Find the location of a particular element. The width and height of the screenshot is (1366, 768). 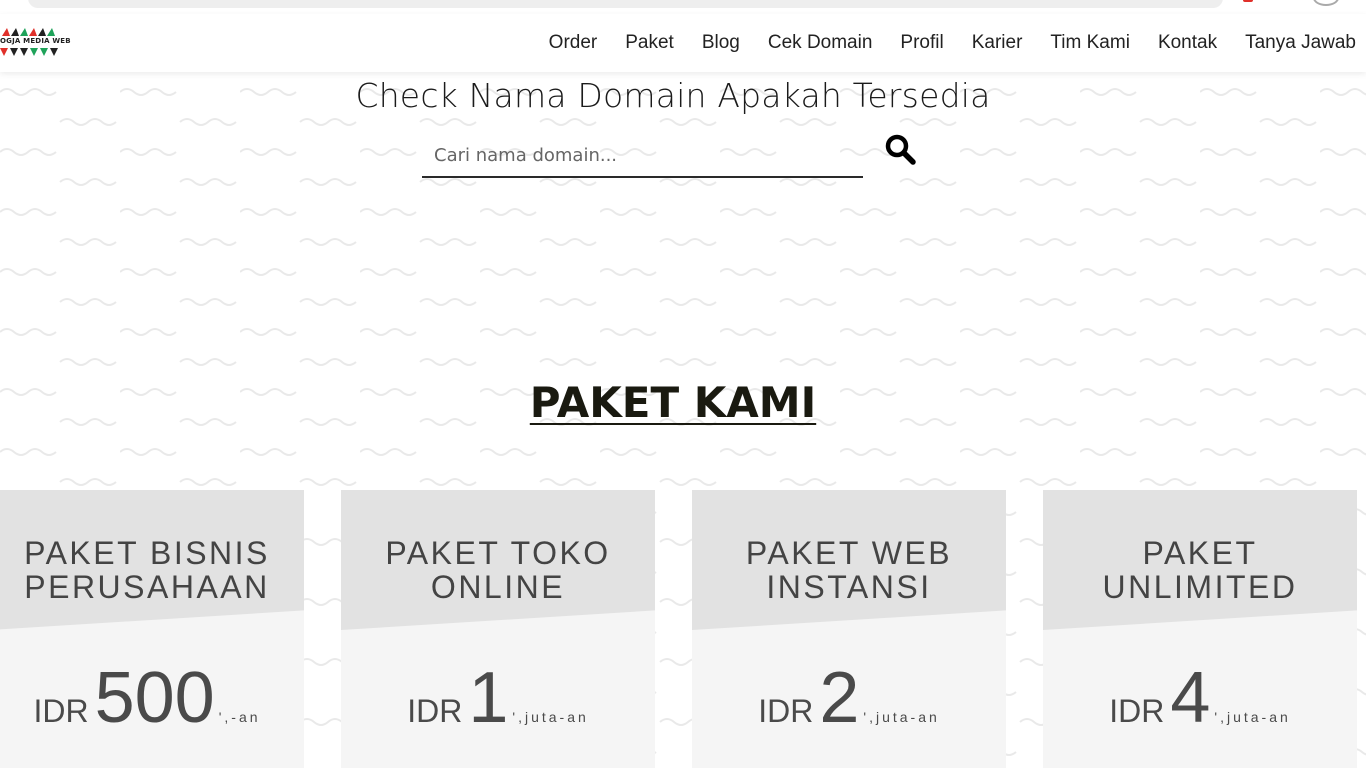

price-amount: 1 is located at coordinates (488, 698).